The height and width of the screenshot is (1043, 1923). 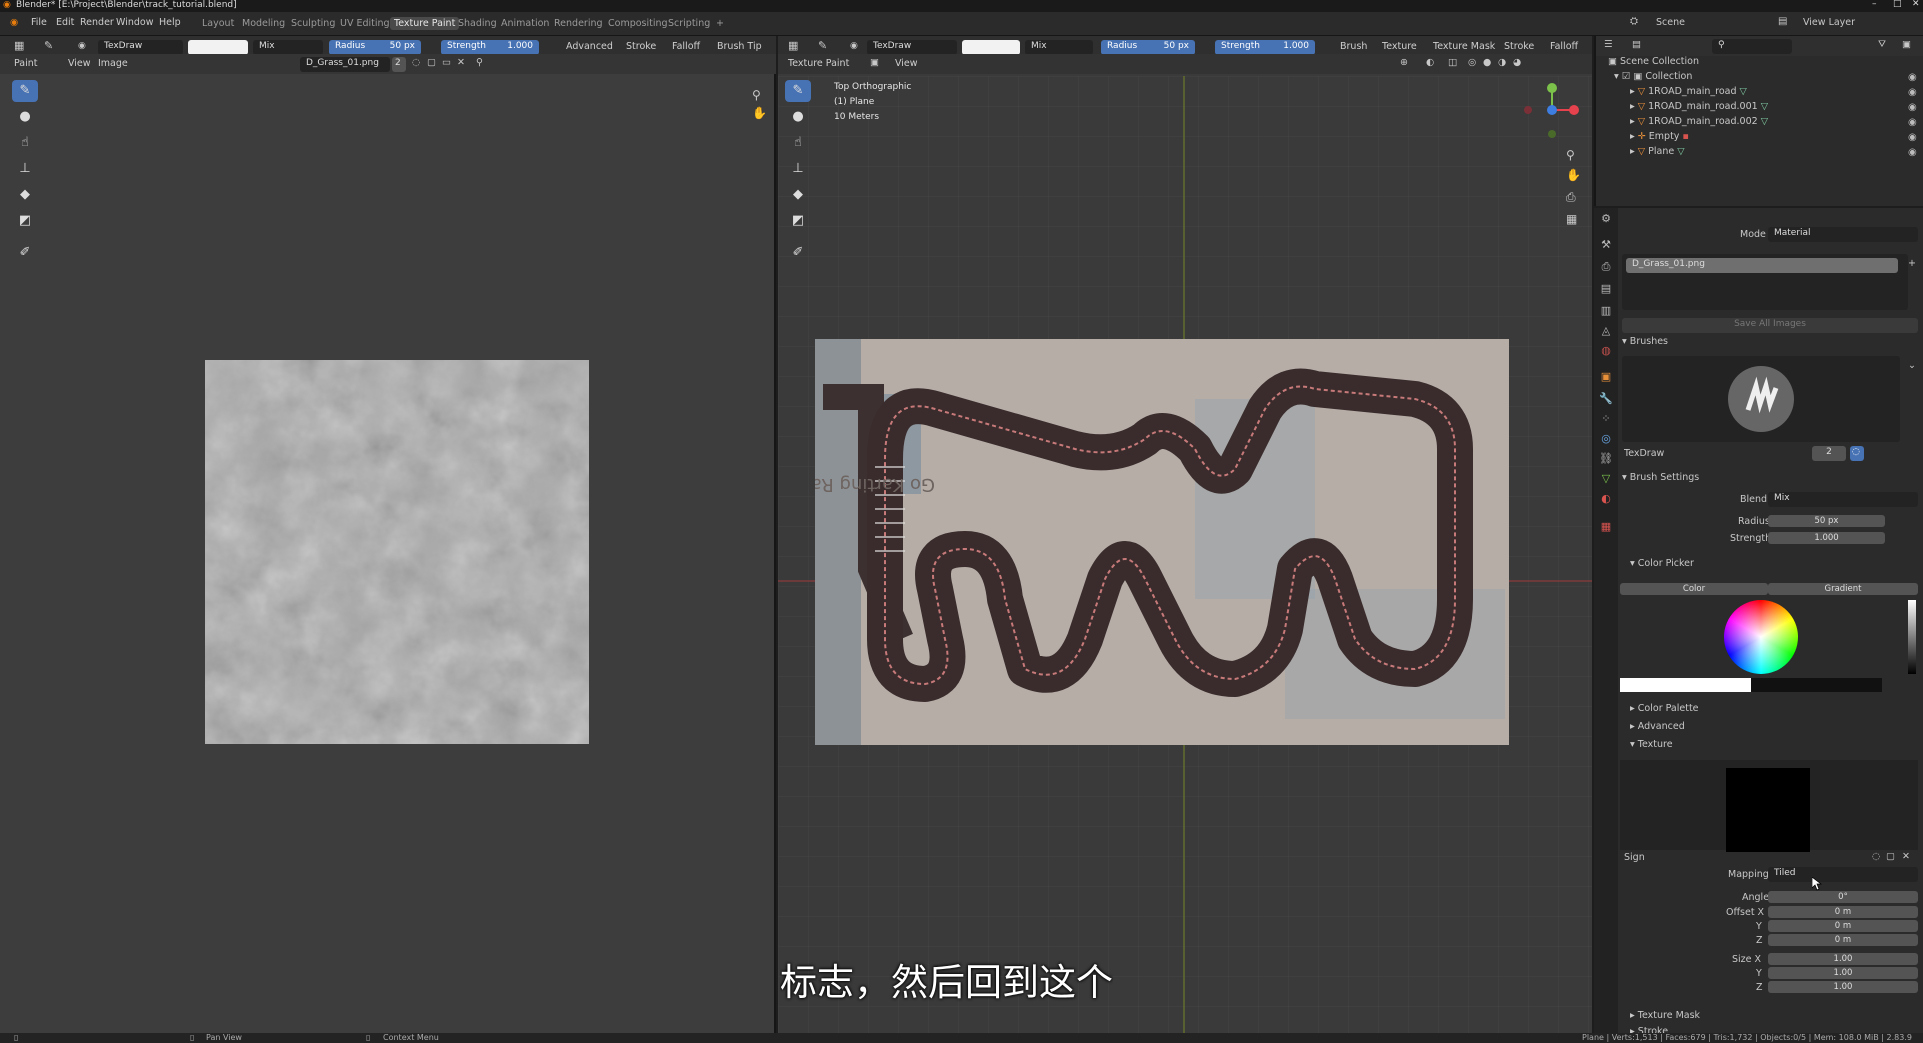 I want to click on advanced-menu: Advanced, so click(x=589, y=46).